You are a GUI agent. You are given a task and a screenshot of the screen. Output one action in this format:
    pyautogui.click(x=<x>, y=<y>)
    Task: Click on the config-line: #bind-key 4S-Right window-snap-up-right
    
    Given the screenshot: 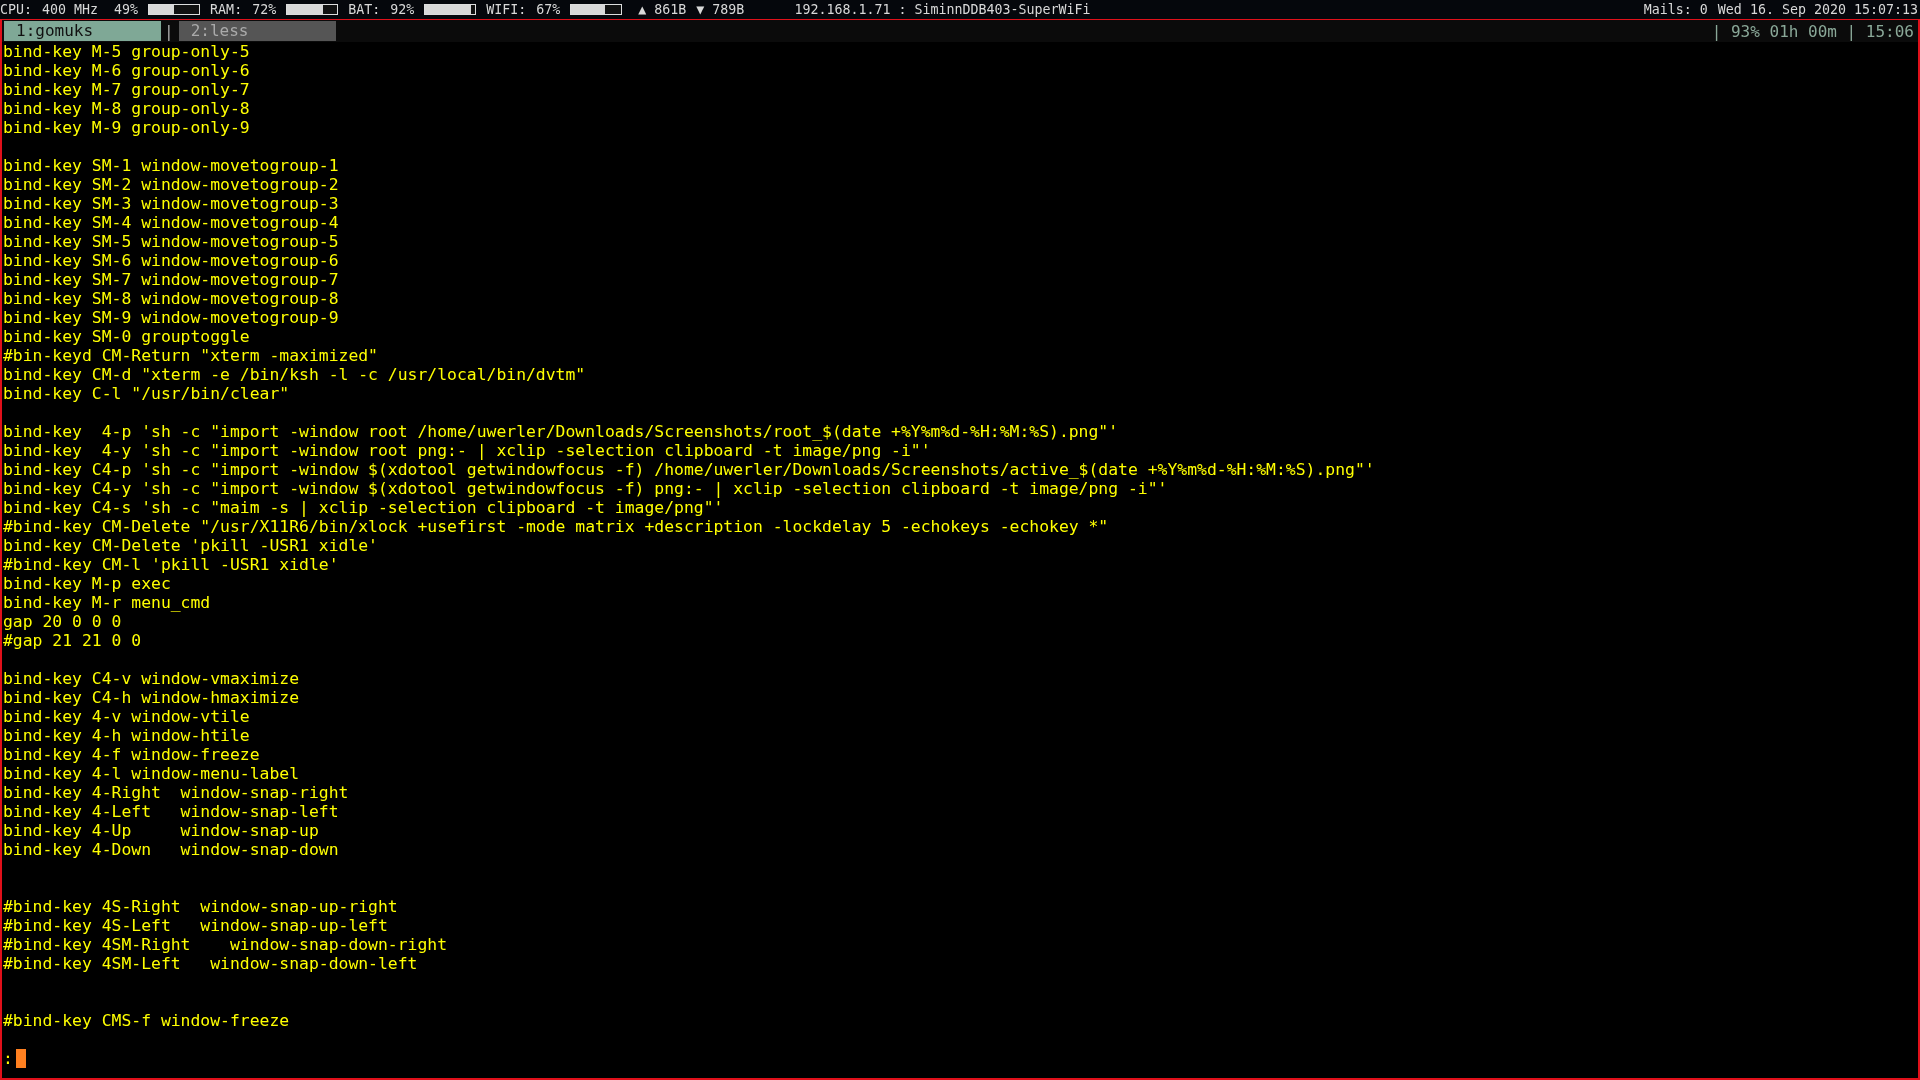 What is the action you would take?
    pyautogui.click(x=201, y=906)
    